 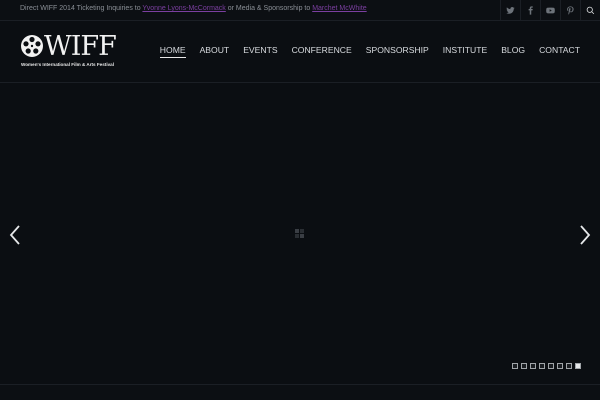 I want to click on youtube-button, so click(x=550, y=10).